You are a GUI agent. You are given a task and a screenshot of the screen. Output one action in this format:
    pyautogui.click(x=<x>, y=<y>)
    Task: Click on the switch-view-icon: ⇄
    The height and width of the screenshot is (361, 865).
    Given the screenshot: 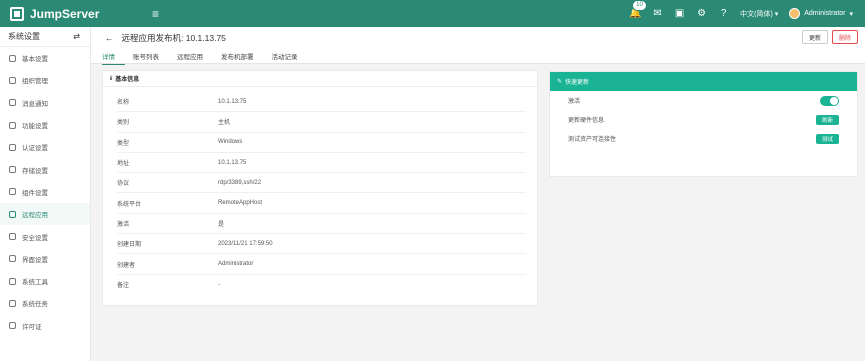 What is the action you would take?
    pyautogui.click(x=76, y=36)
    